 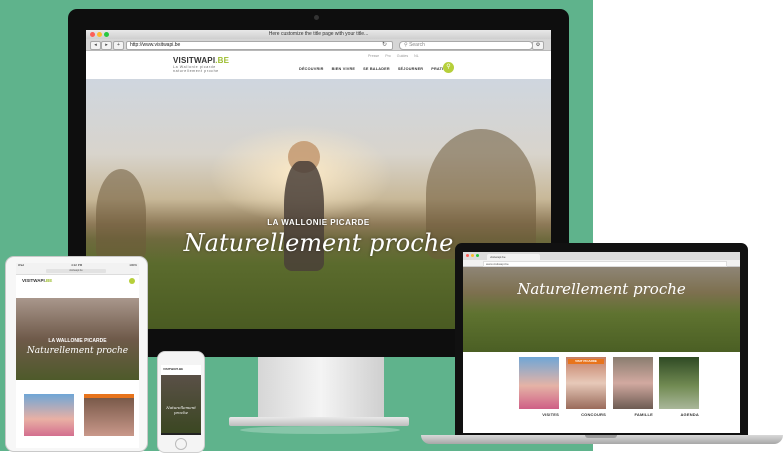 What do you see at coordinates (319, 421) in the screenshot?
I see `imac-stand-foot` at bounding box center [319, 421].